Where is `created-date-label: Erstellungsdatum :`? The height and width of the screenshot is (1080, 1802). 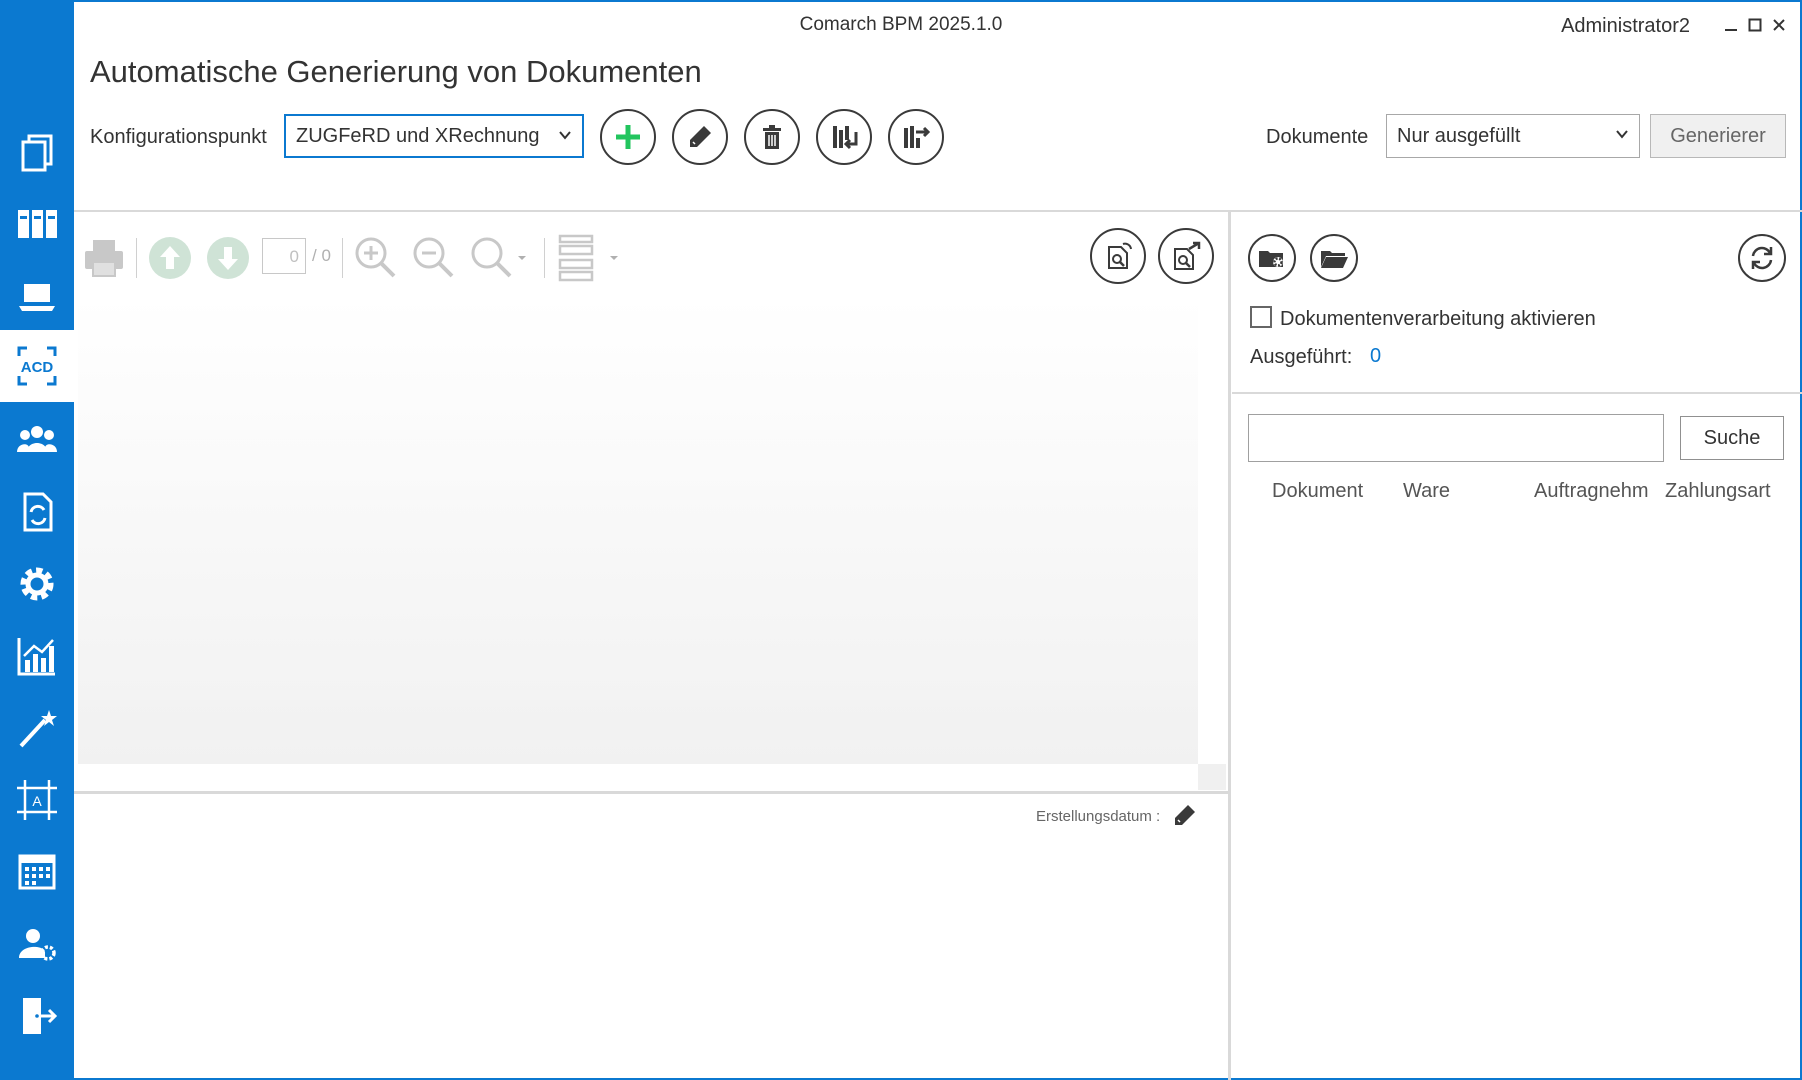
created-date-label: Erstellungsdatum : is located at coordinates (1098, 816).